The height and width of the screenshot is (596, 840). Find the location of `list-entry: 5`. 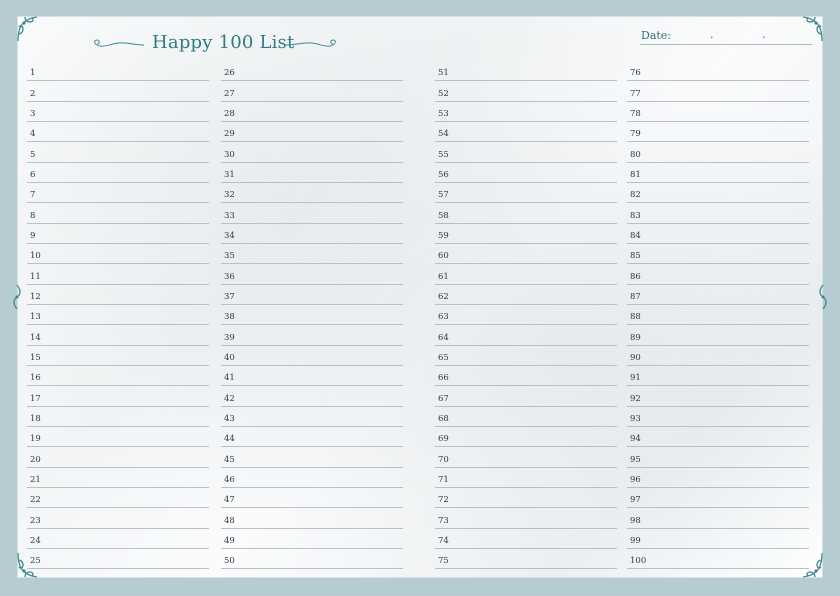

list-entry: 5 is located at coordinates (118, 152).